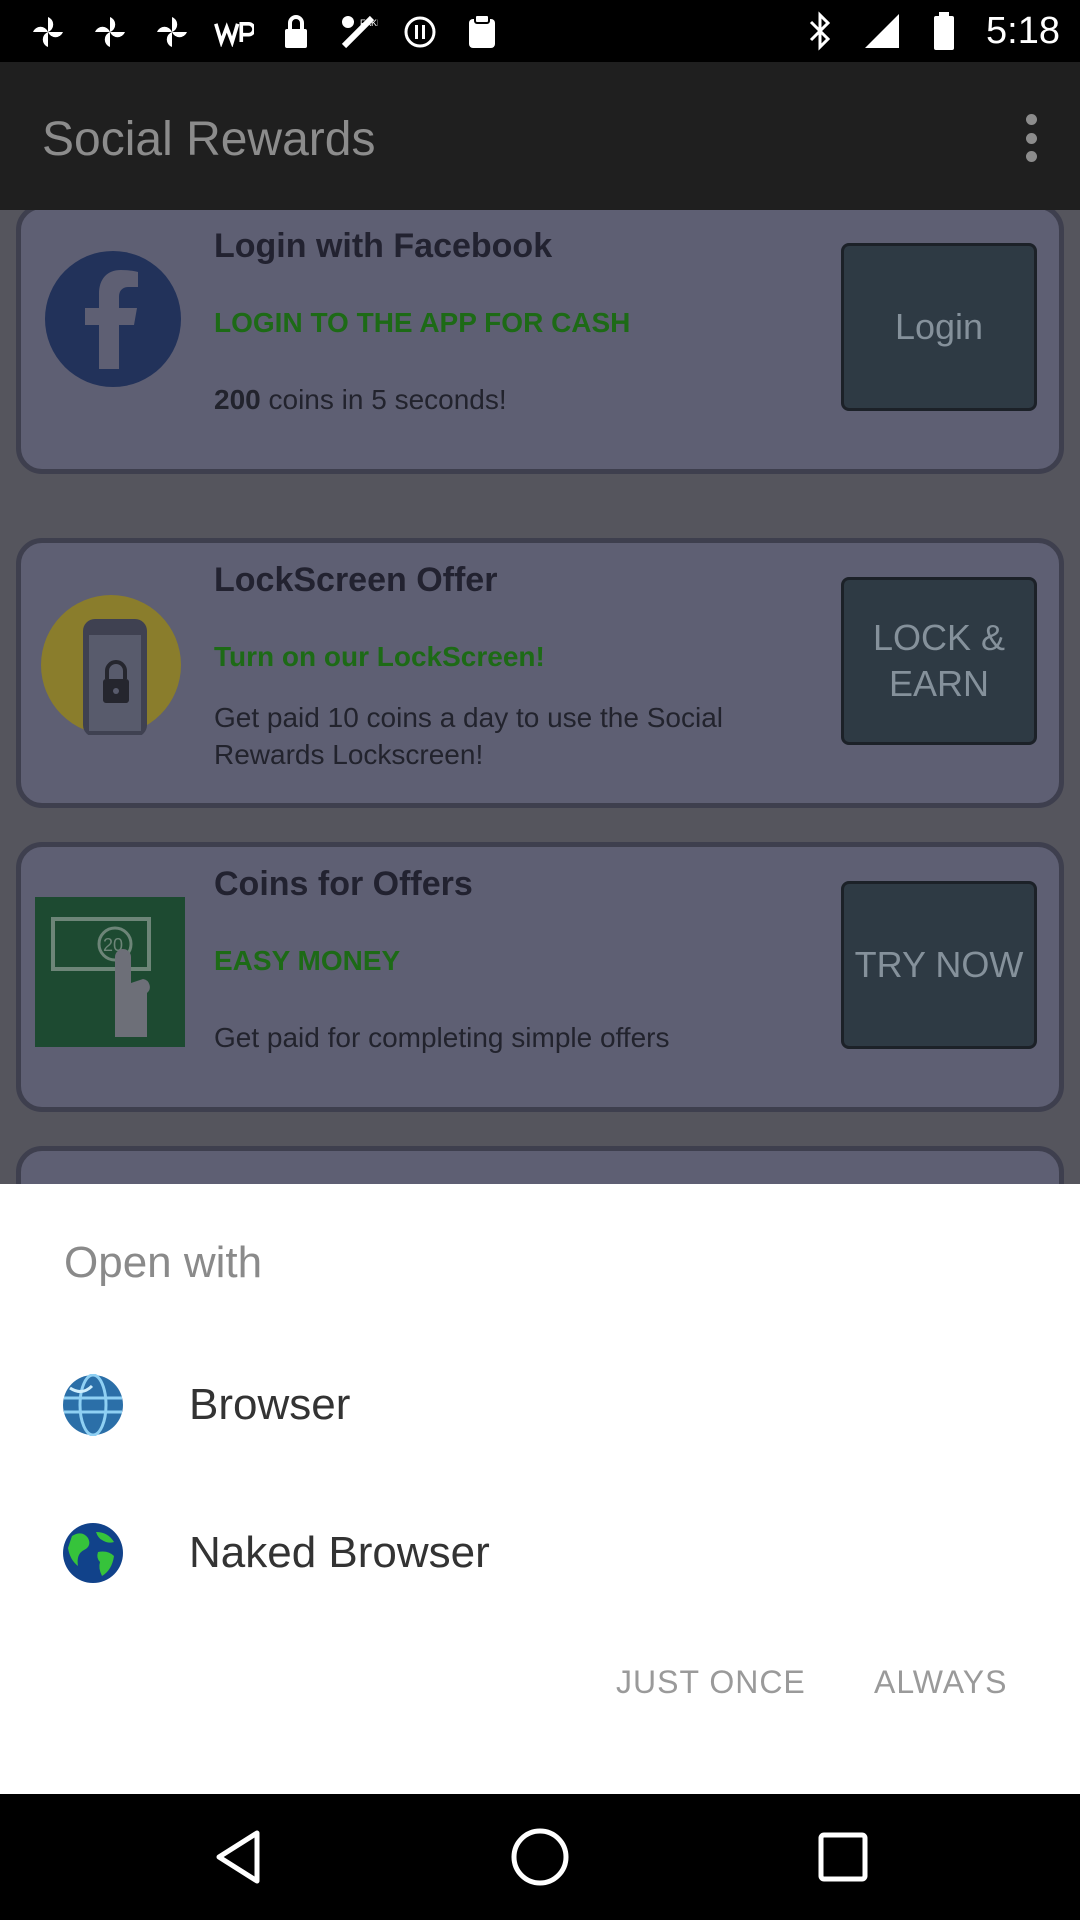 This screenshot has width=1080, height=1920. Describe the element at coordinates (939, 661) in the screenshot. I see `lock-earn-button: LOCK & EARN` at that location.